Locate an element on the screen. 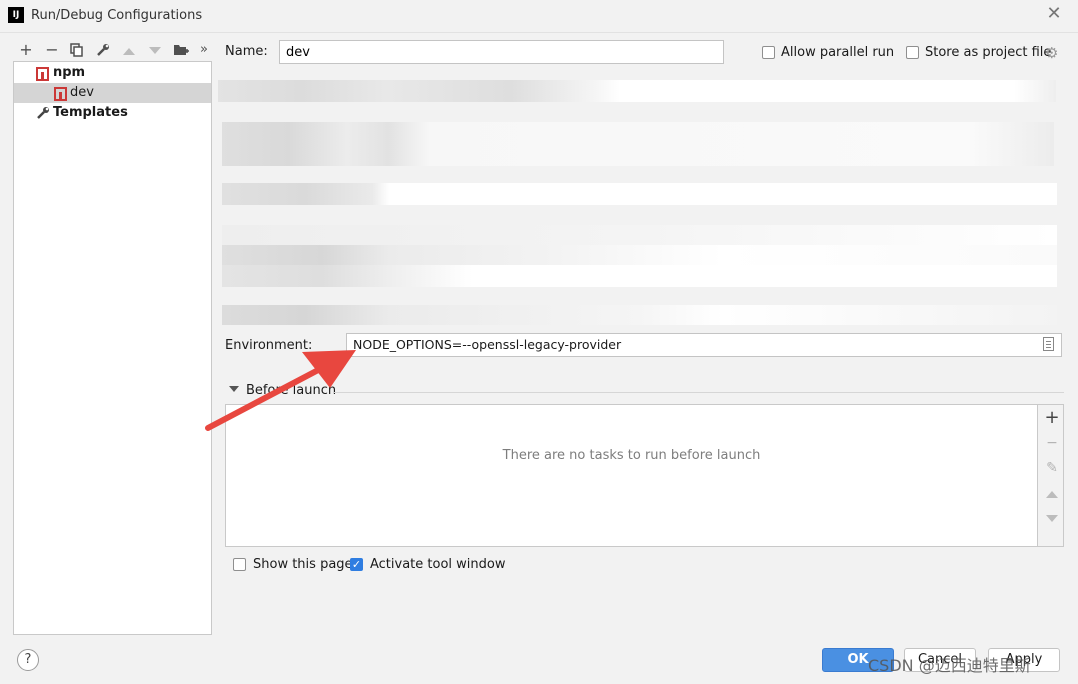 The width and height of the screenshot is (1078, 684). divider is located at coordinates (699, 392).